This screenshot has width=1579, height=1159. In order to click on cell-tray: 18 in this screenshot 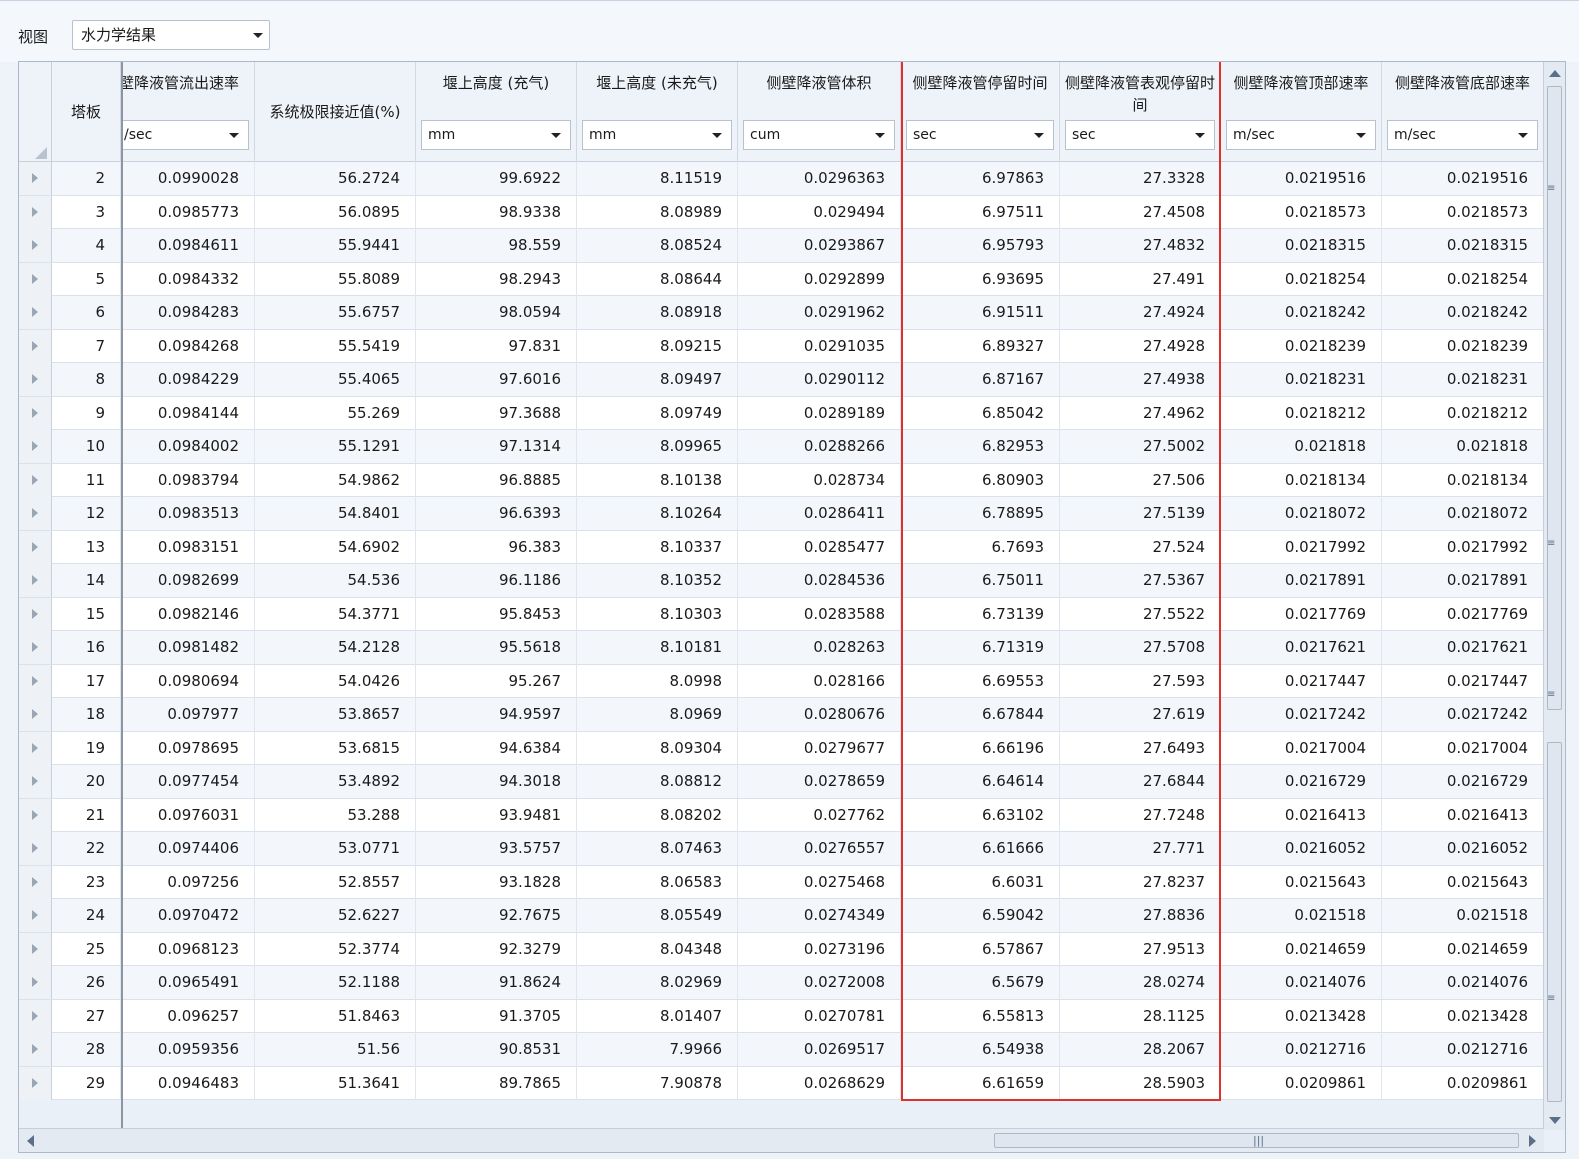, I will do `click(86, 714)`.